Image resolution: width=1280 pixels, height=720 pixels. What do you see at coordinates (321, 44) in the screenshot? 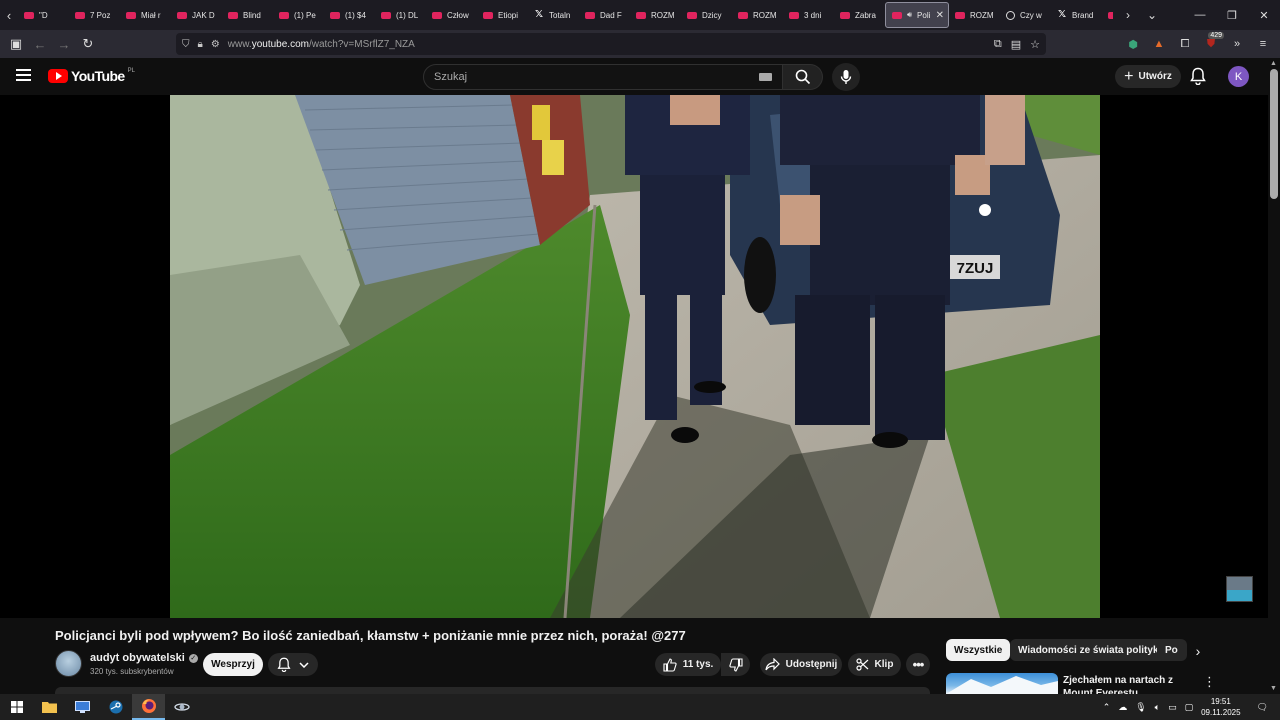
I see `url-text: www.youtube.com/watch?v=MSrflZ7_NZA` at bounding box center [321, 44].